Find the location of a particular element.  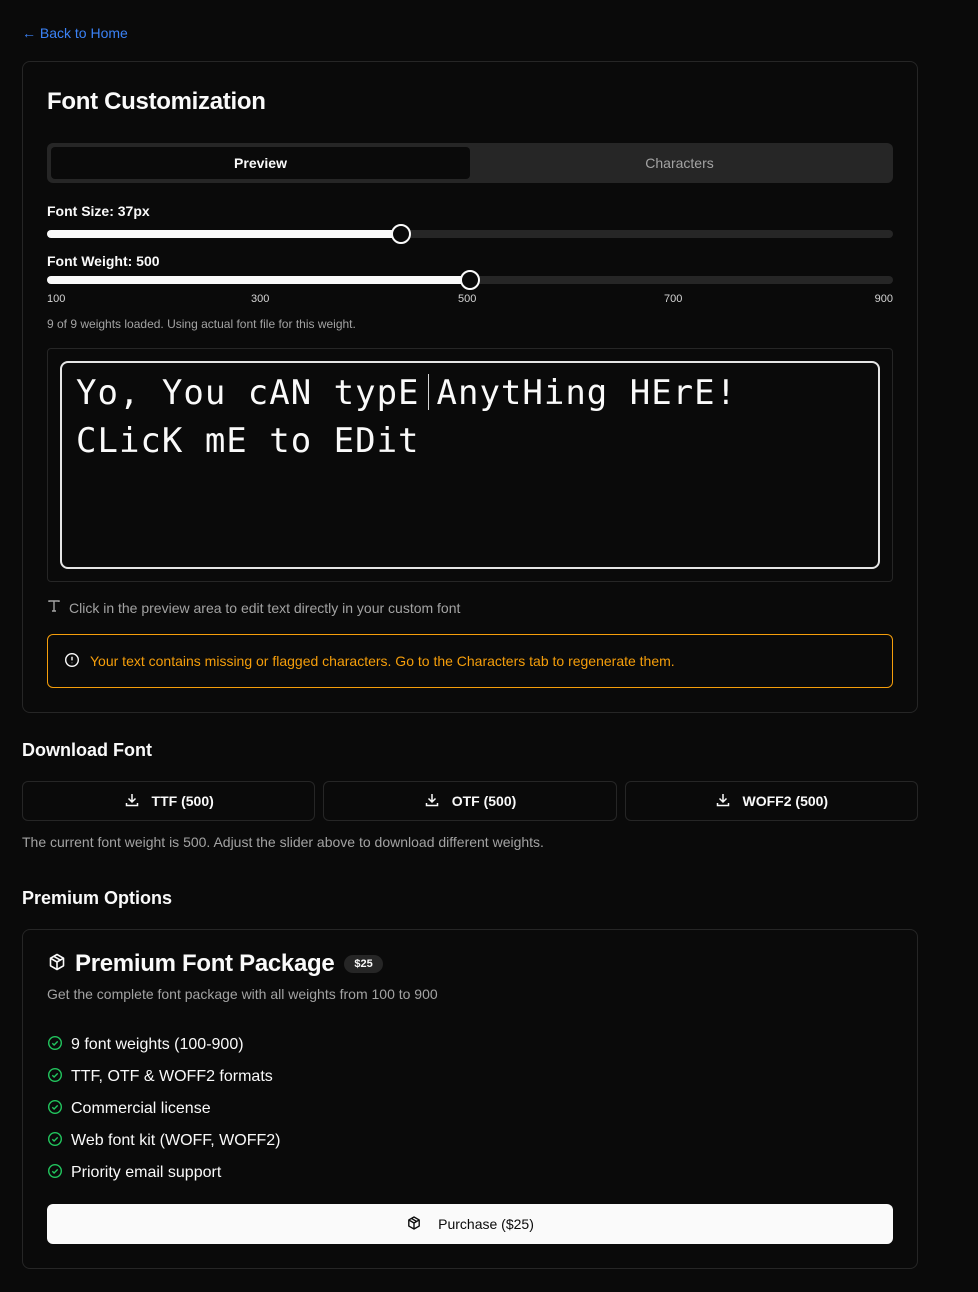

feature-label: Priority email support is located at coordinates (146, 1172).